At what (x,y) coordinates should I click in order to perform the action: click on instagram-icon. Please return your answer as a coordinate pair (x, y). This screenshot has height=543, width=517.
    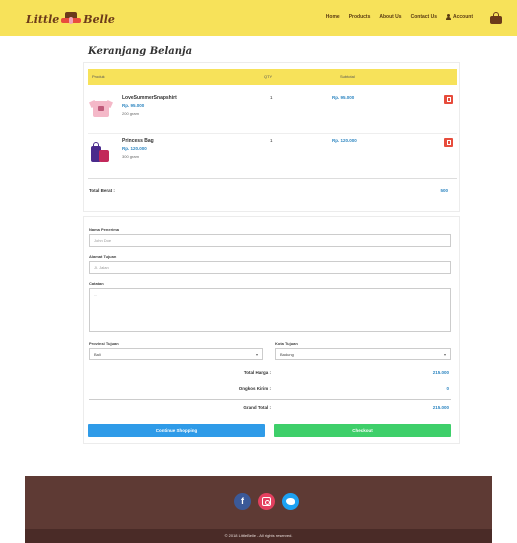
    Looking at the image, I should click on (266, 501).